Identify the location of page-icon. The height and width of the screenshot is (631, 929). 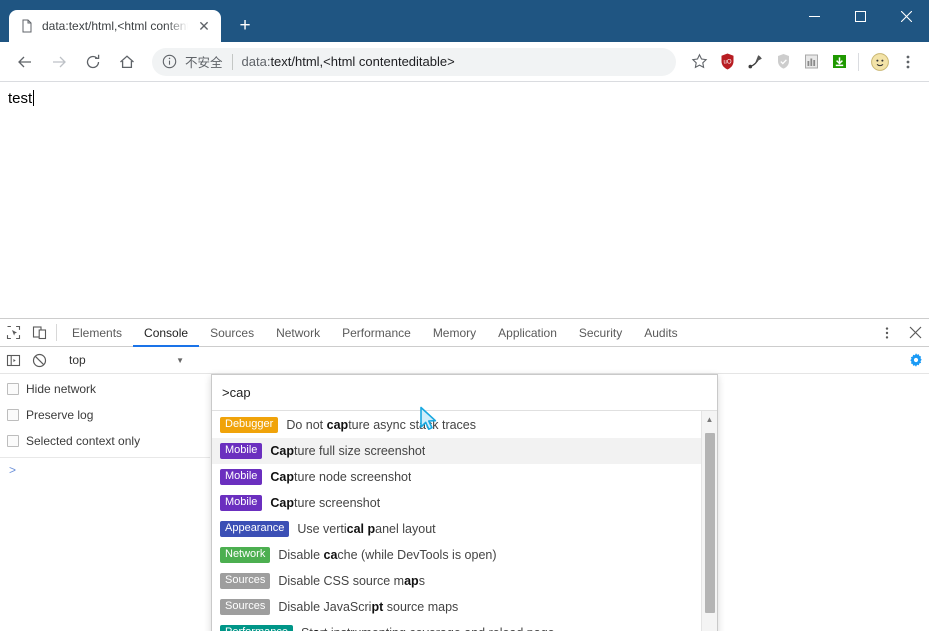
(27, 26).